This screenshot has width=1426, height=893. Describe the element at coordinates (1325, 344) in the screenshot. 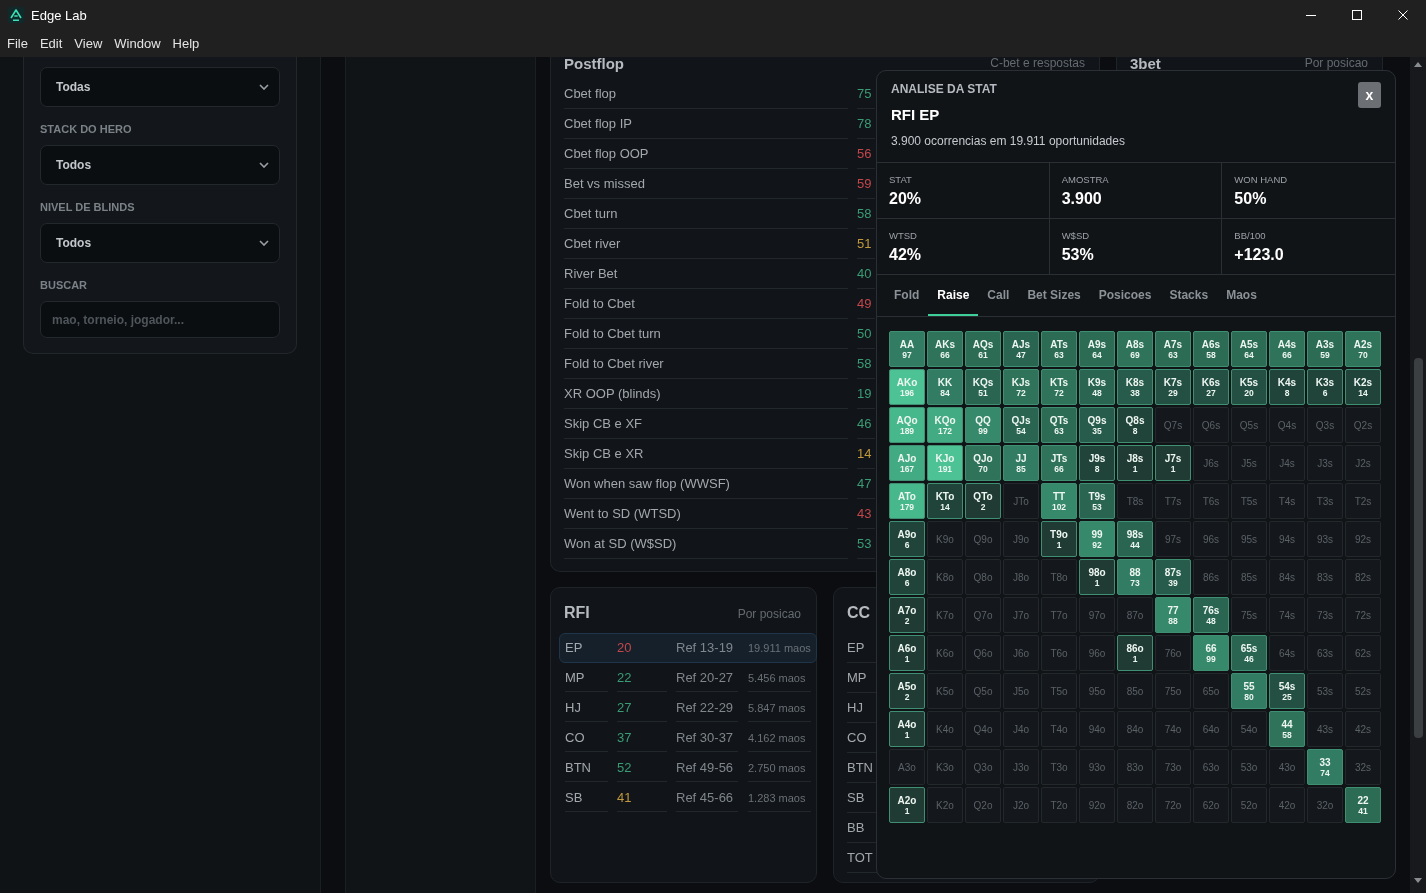

I see `hand-label: A3s` at that location.